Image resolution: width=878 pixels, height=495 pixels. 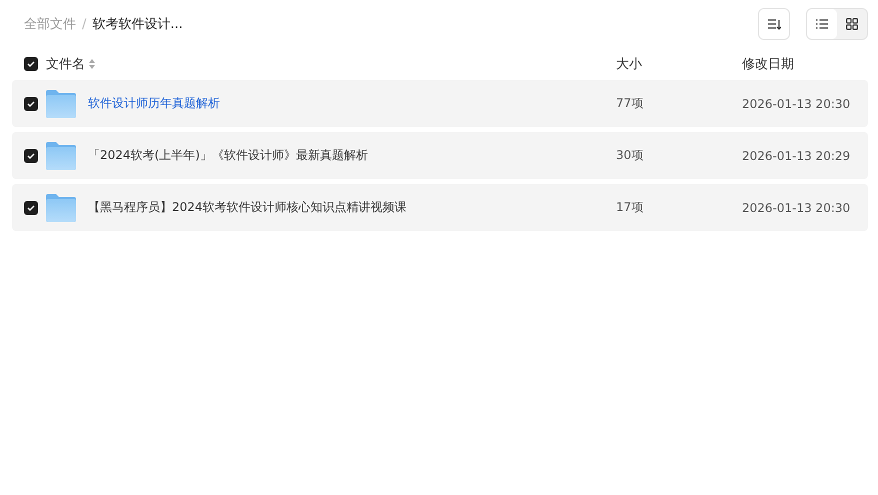 I want to click on file-size: 77项, so click(x=630, y=103).